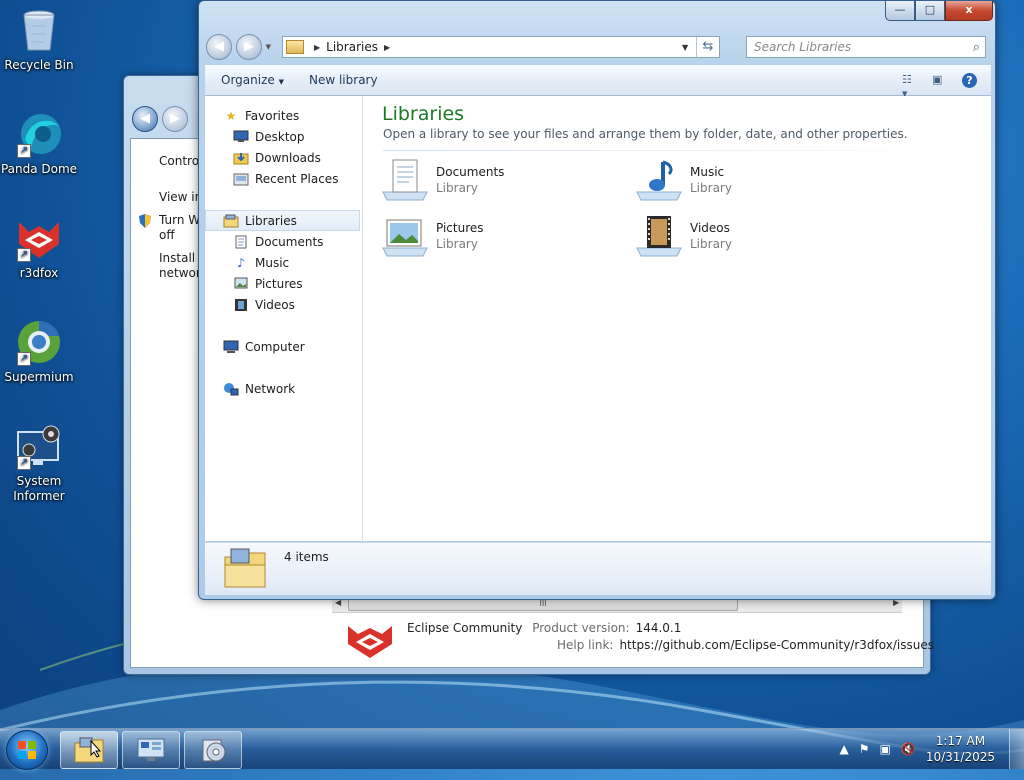 This screenshot has height=780, width=1024. Describe the element at coordinates (755, 180) in the screenshot. I see `library-music: Music Library` at that location.